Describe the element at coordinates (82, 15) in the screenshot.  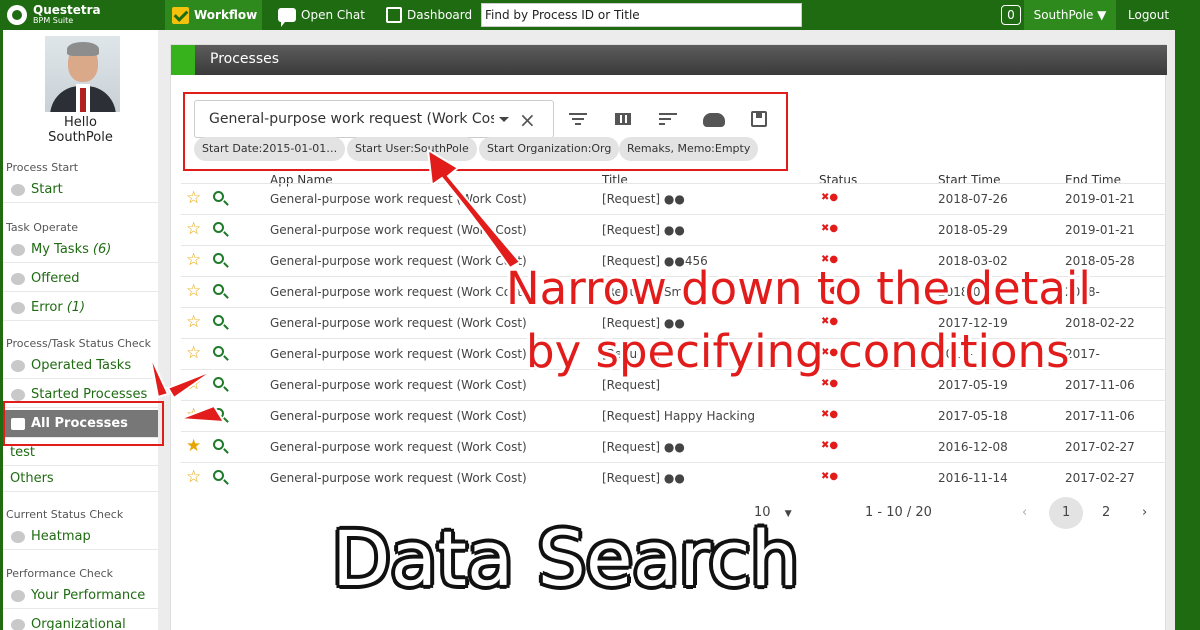
I see `questetra-logo: Questetra BPM Suite` at that location.